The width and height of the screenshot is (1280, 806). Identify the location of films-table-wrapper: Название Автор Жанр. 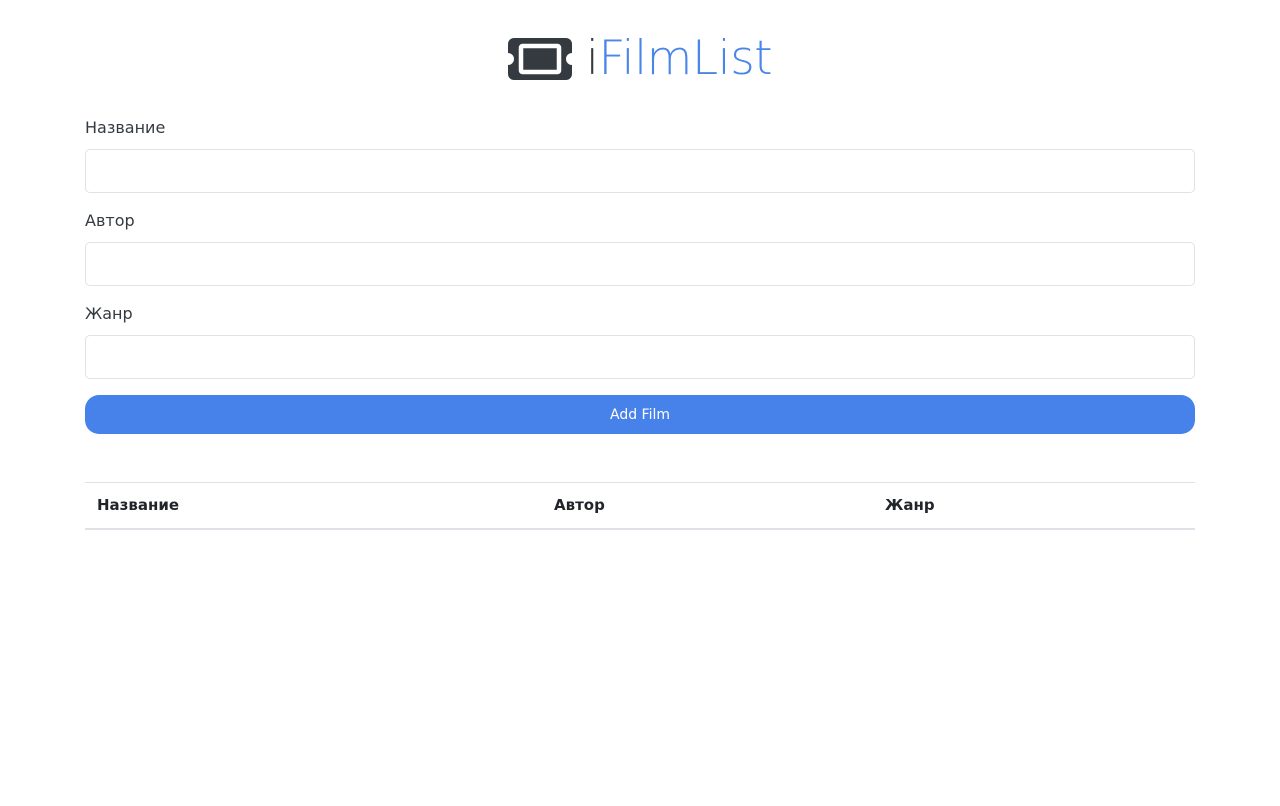
(640, 506).